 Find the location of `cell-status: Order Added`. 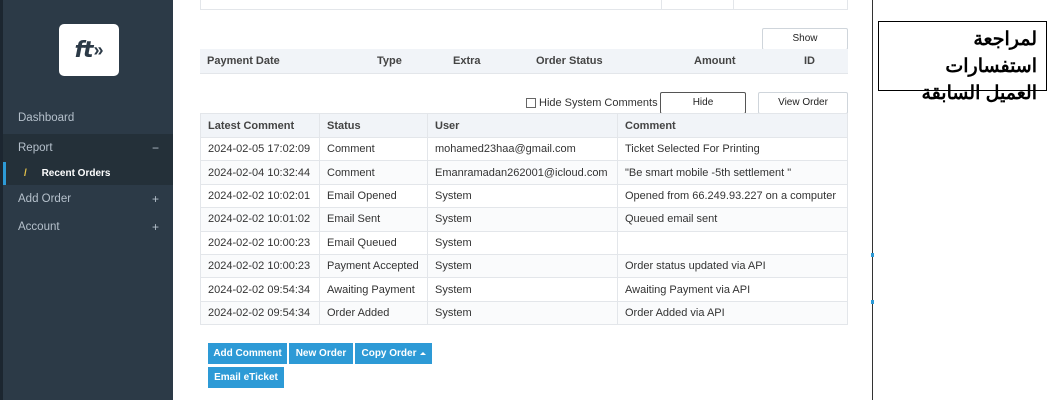

cell-status: Order Added is located at coordinates (373, 313).